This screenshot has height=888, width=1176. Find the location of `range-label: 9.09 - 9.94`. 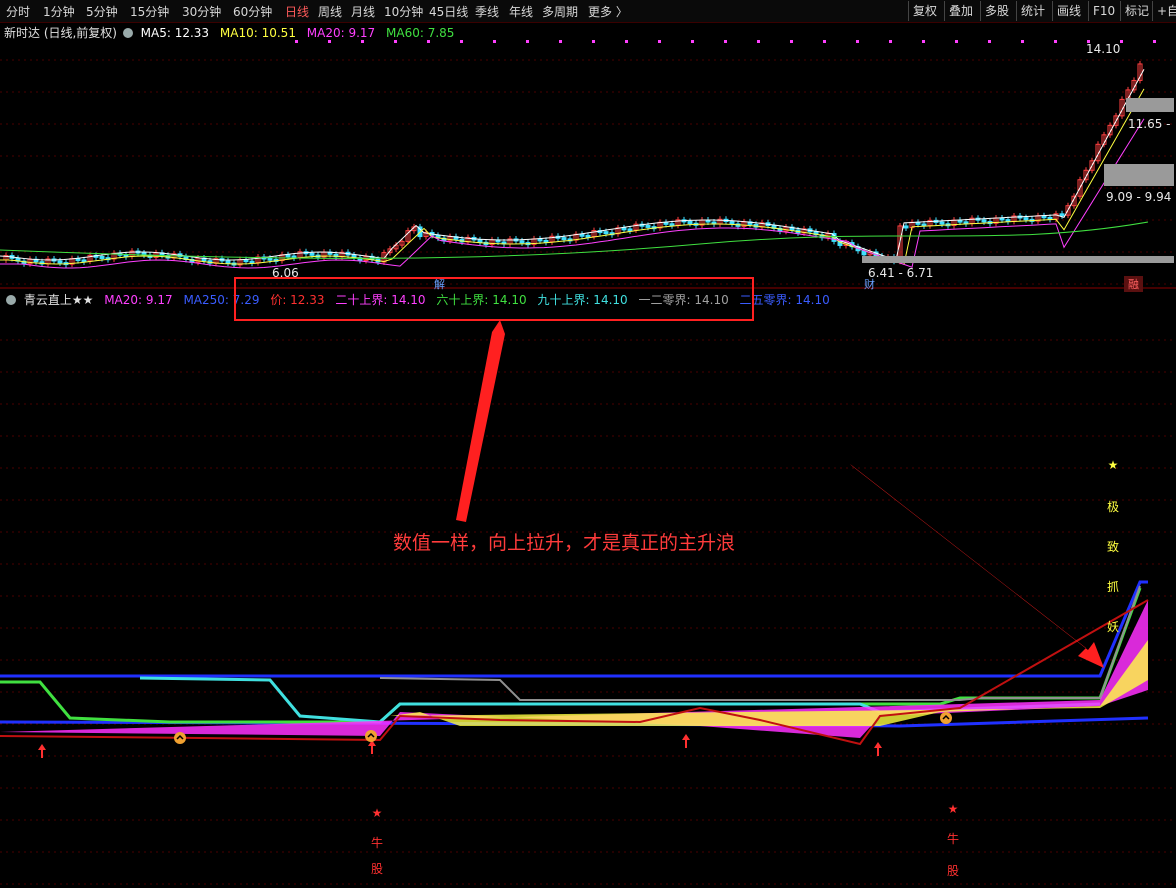

range-label: 9.09 - 9.94 is located at coordinates (1139, 197).